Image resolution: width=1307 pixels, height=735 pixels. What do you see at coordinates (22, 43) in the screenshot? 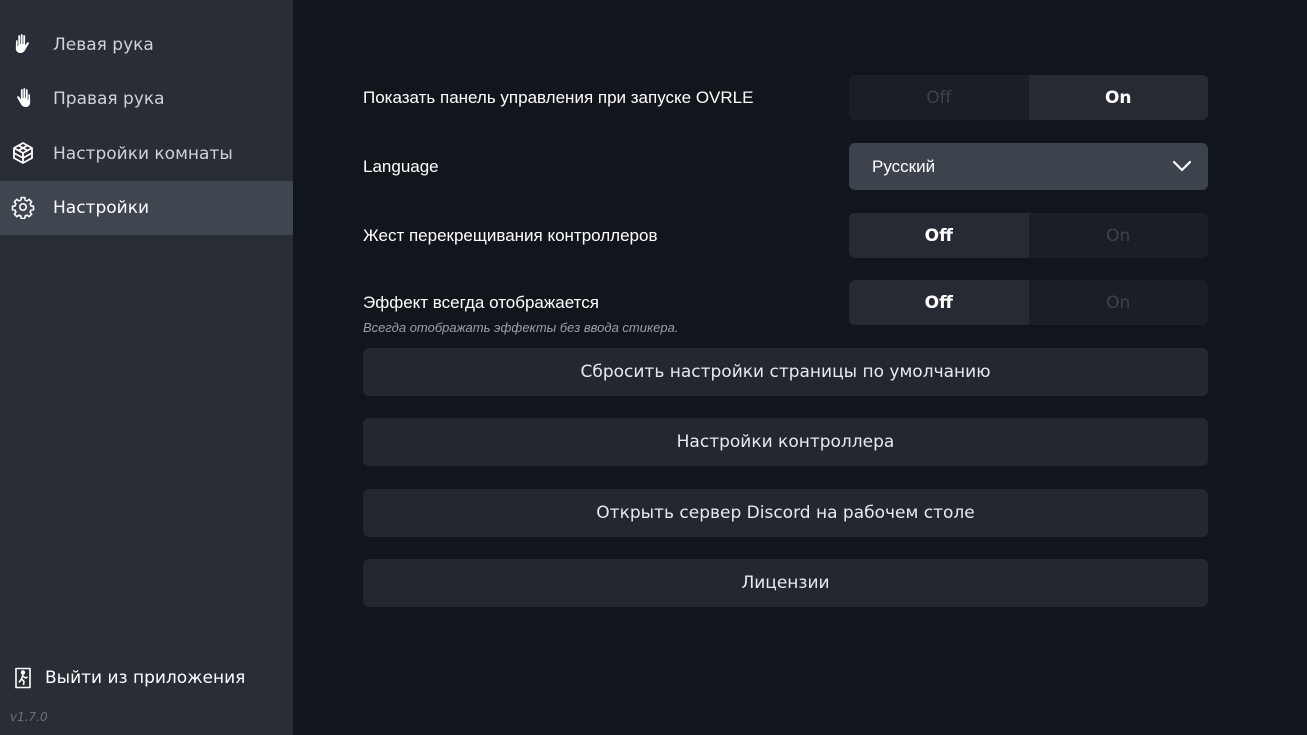
I see `left-hand-icon` at bounding box center [22, 43].